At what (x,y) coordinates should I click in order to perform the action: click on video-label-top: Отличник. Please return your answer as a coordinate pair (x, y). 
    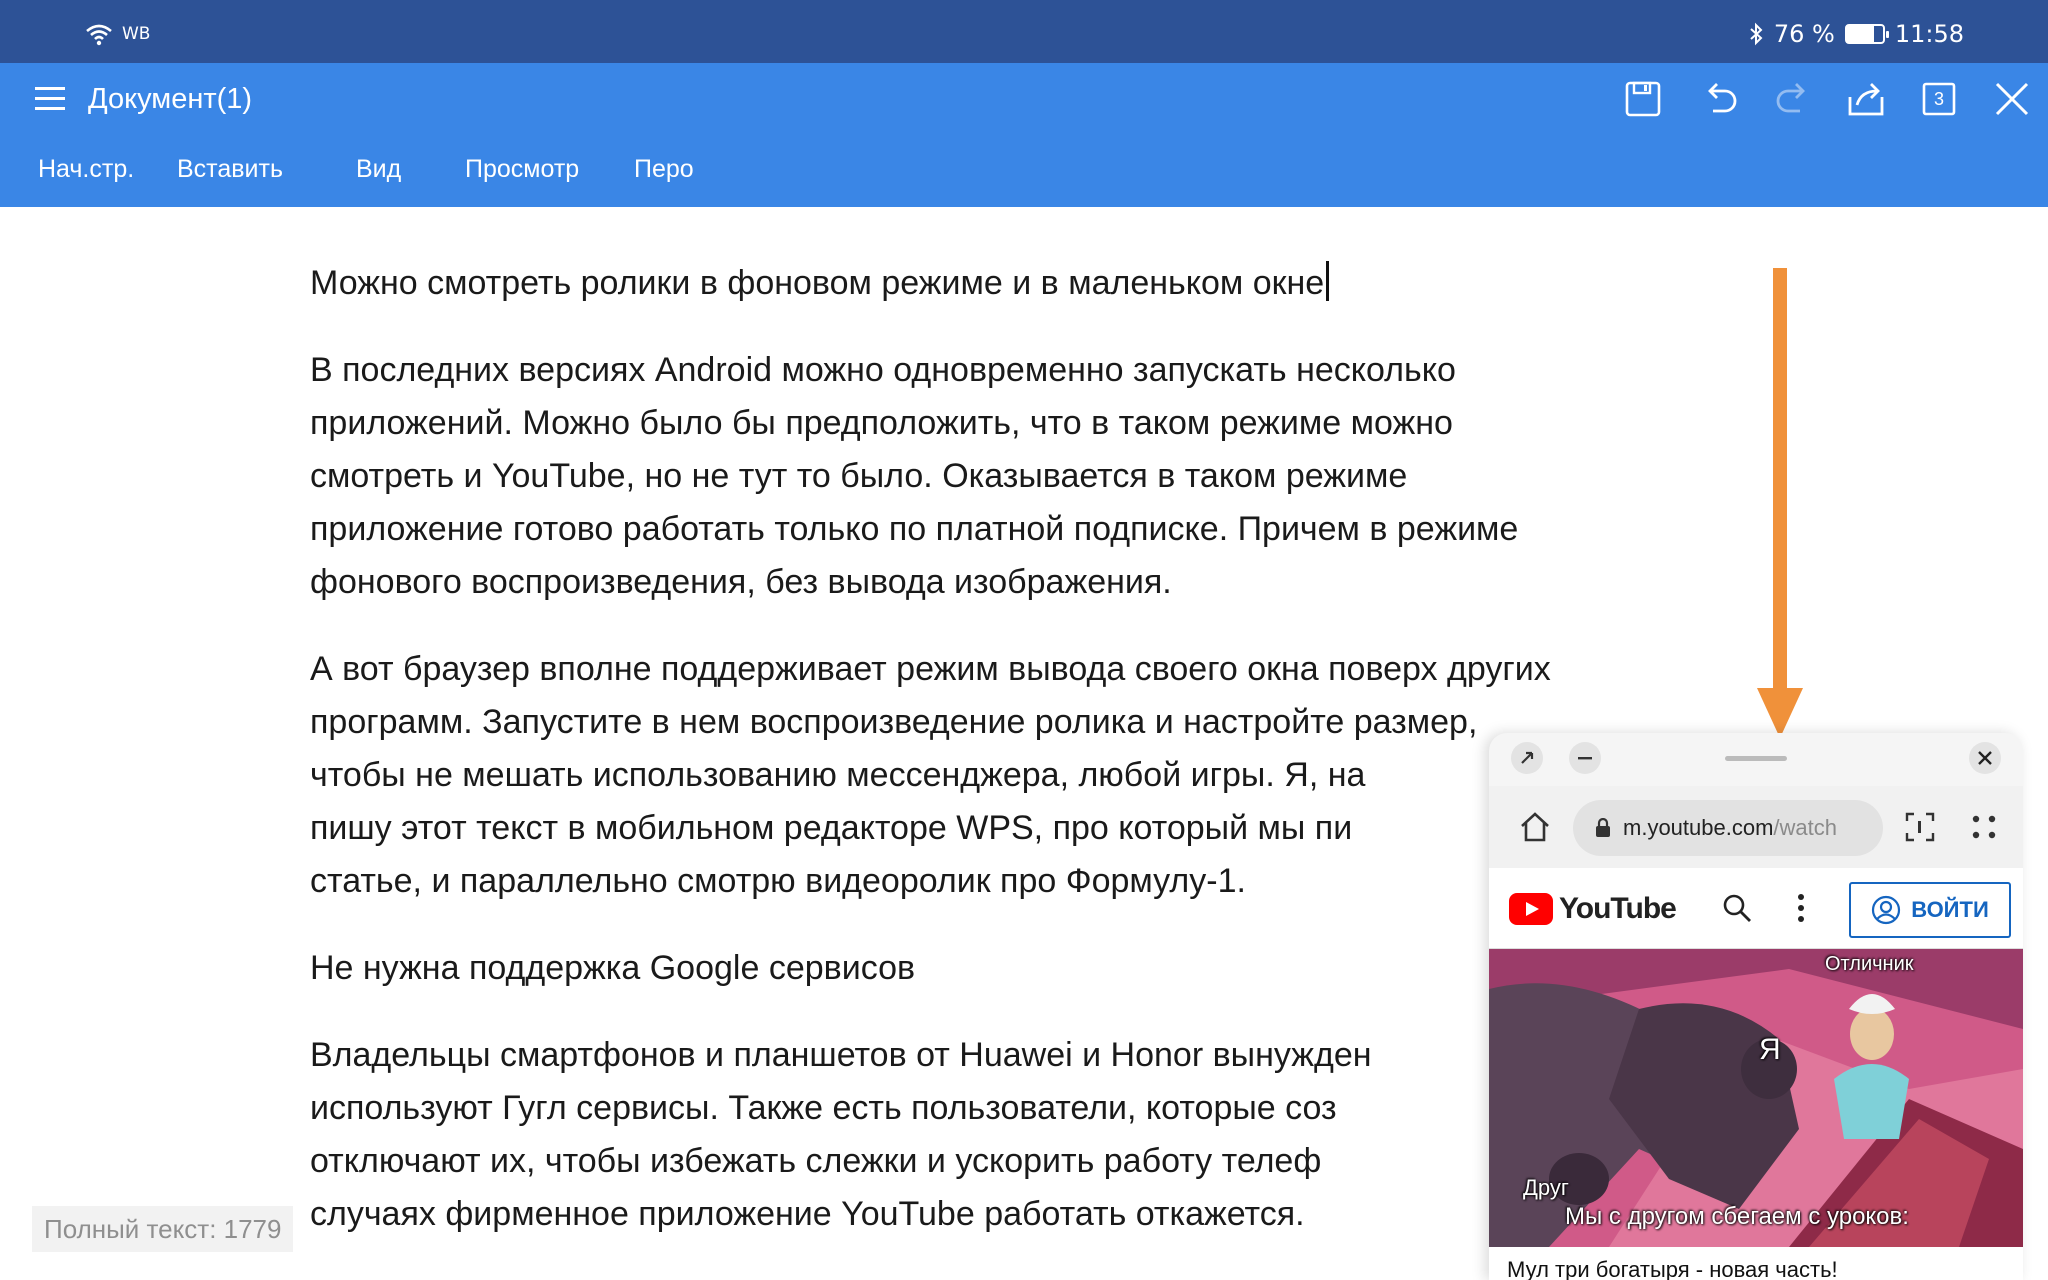
    Looking at the image, I should click on (1869, 964).